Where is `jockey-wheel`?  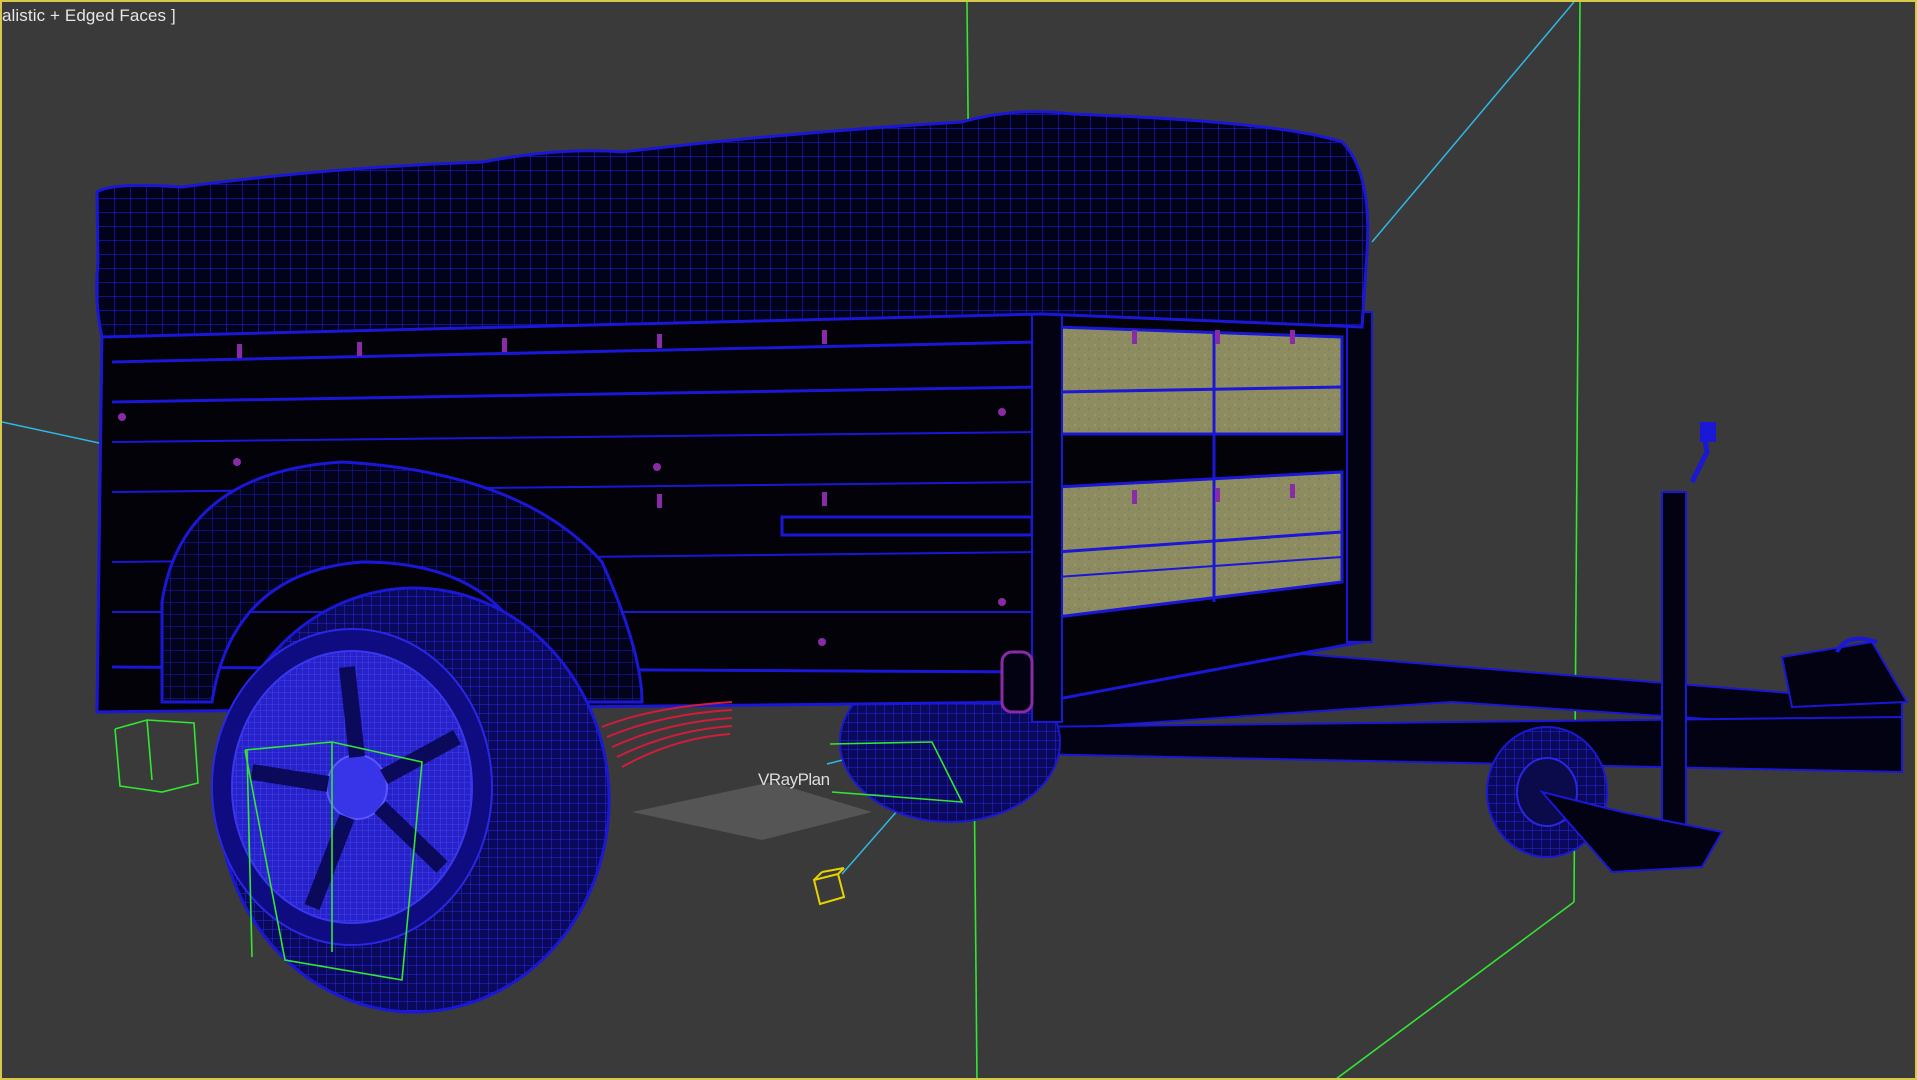 jockey-wheel is located at coordinates (1605, 647).